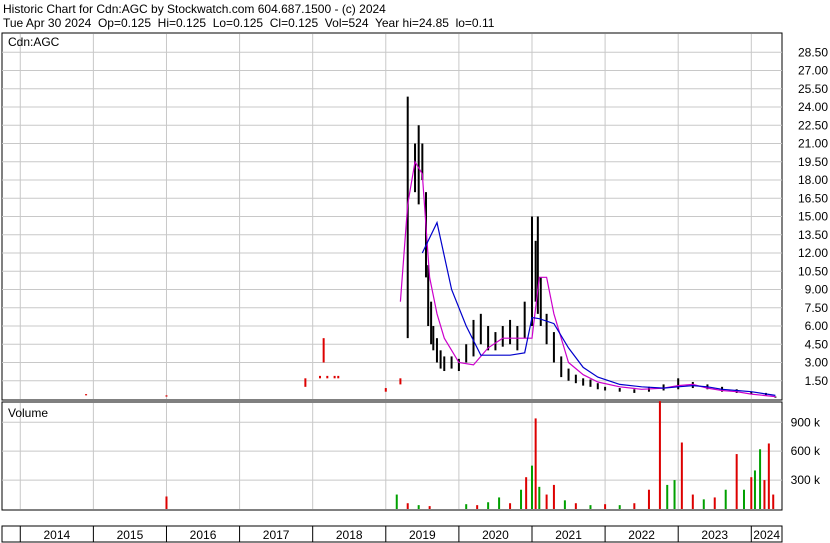  I want to click on price-tick-label: 6.00, so click(817, 326).